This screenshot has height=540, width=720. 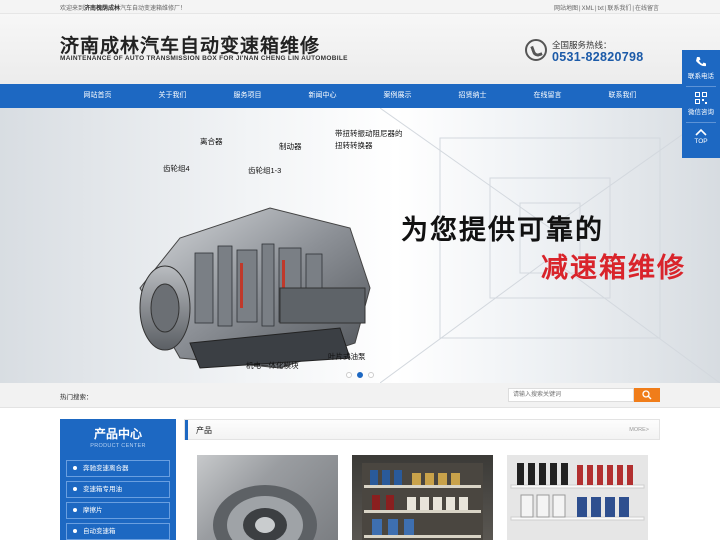 I want to click on welcome-company: 济南槐荫成林, so click(x=102, y=9).